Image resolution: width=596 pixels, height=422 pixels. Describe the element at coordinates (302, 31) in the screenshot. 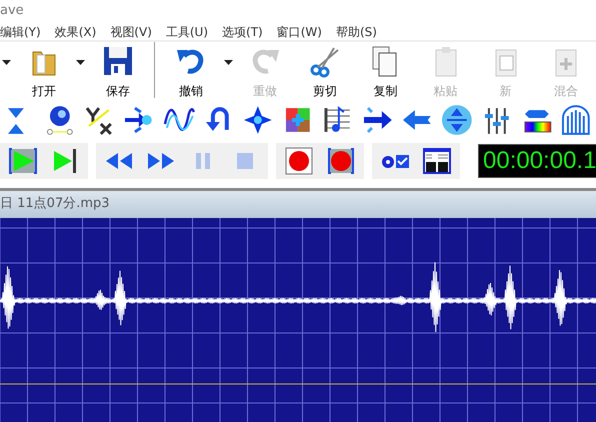

I see `menu-item: 窗口(W)` at that location.